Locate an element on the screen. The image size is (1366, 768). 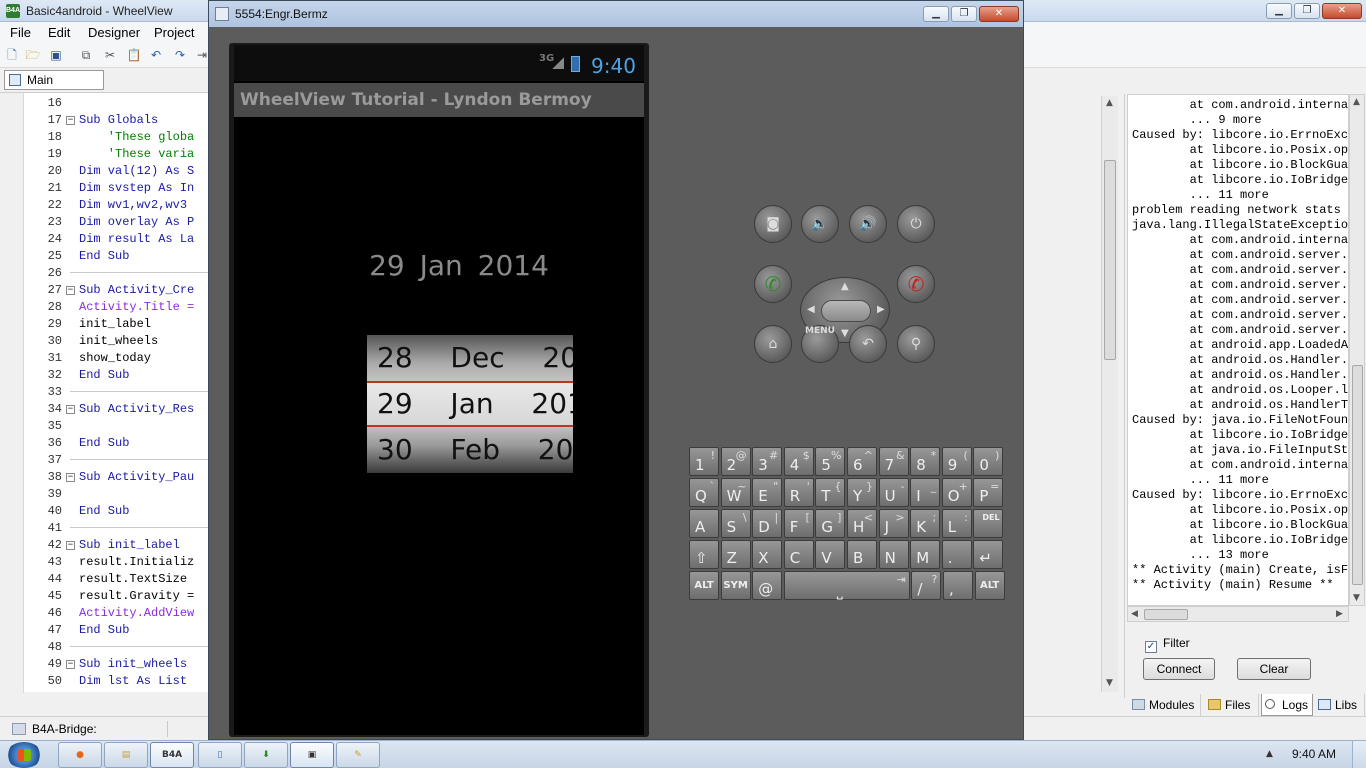
log-scroll-down-icon: ▼ is located at coordinates (1356, 598).